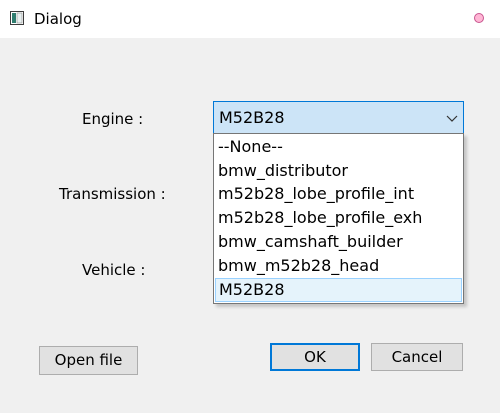 Image resolution: width=500 pixels, height=413 pixels. I want to click on dropdown-option: m52b28_lobe_profile_int, so click(338, 194).